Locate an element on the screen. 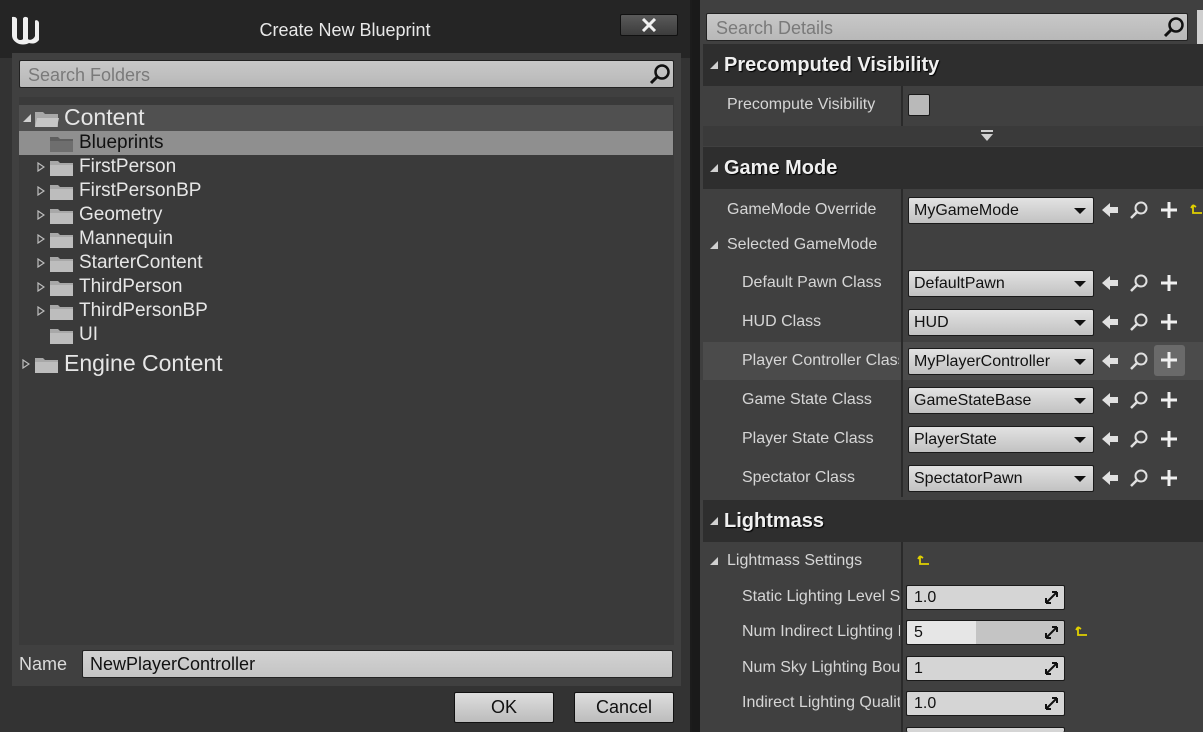 Image resolution: width=1203 pixels, height=732 pixels. cancel-button: Cancel is located at coordinates (624, 707).